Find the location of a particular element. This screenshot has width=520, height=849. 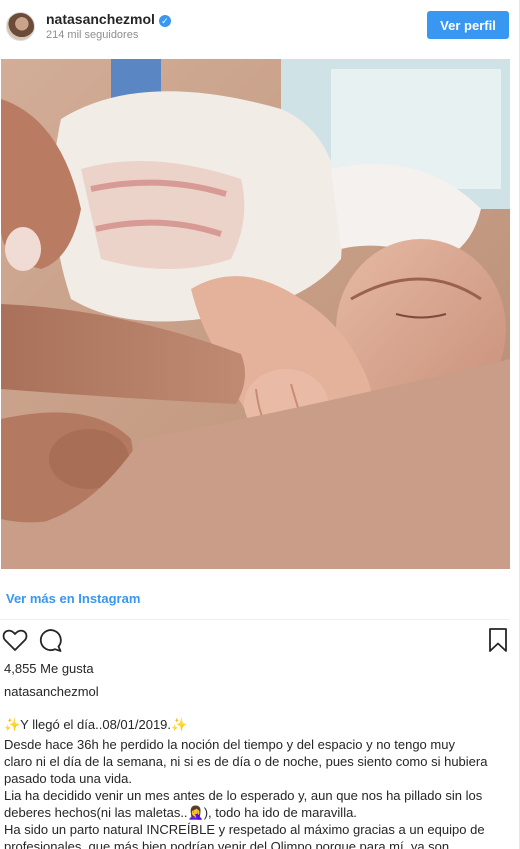

likes-count: 4,855 Me gusta is located at coordinates (49, 668).